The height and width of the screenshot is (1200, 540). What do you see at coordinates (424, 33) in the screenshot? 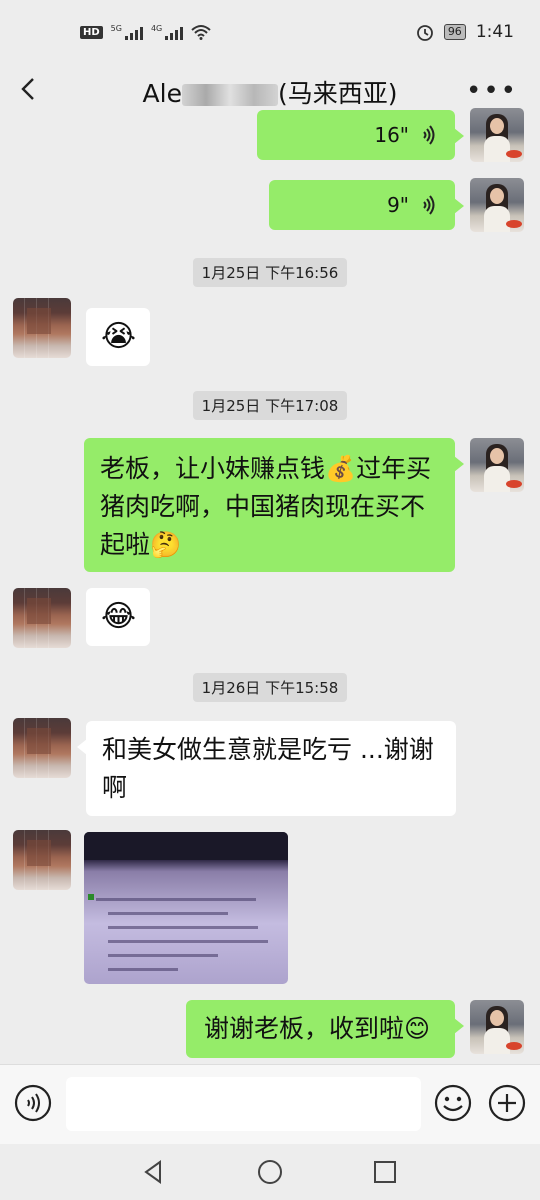
I see `alarm-icon` at bounding box center [424, 33].